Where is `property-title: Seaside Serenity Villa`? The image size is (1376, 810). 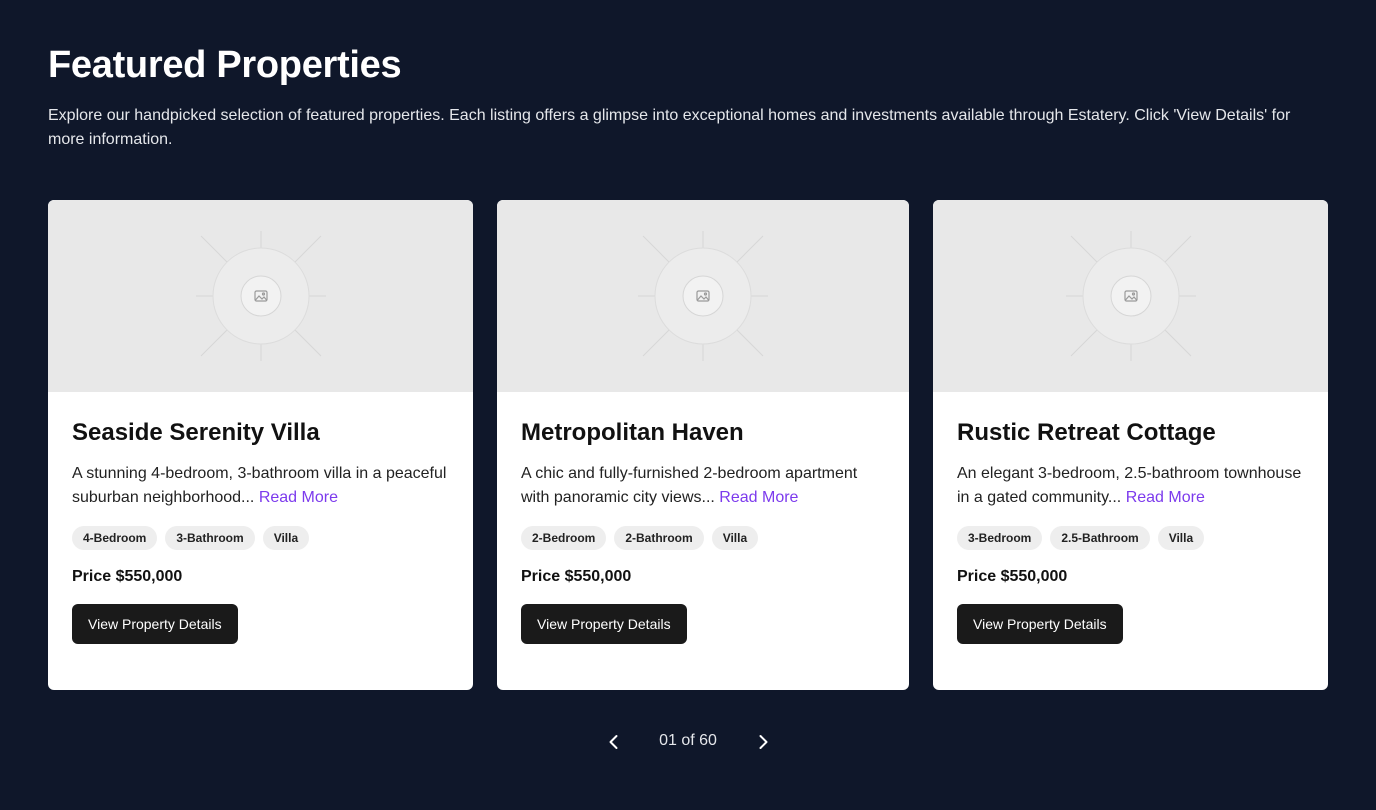
property-title: Seaside Serenity Villa is located at coordinates (196, 432).